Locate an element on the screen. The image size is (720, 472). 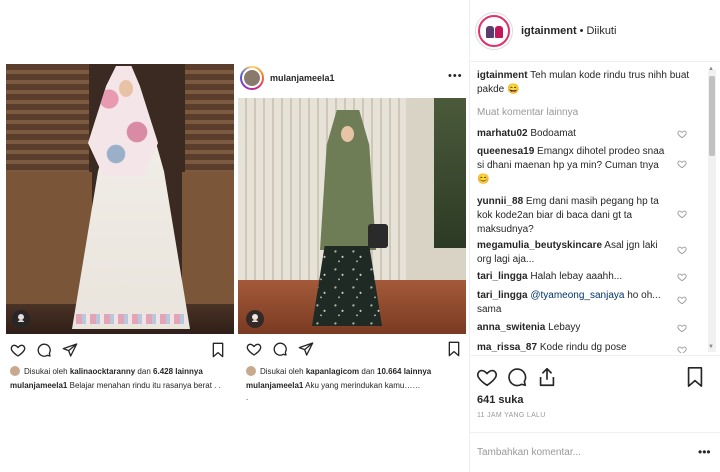
card2-username: mulanjameela1 is located at coordinates (302, 78).